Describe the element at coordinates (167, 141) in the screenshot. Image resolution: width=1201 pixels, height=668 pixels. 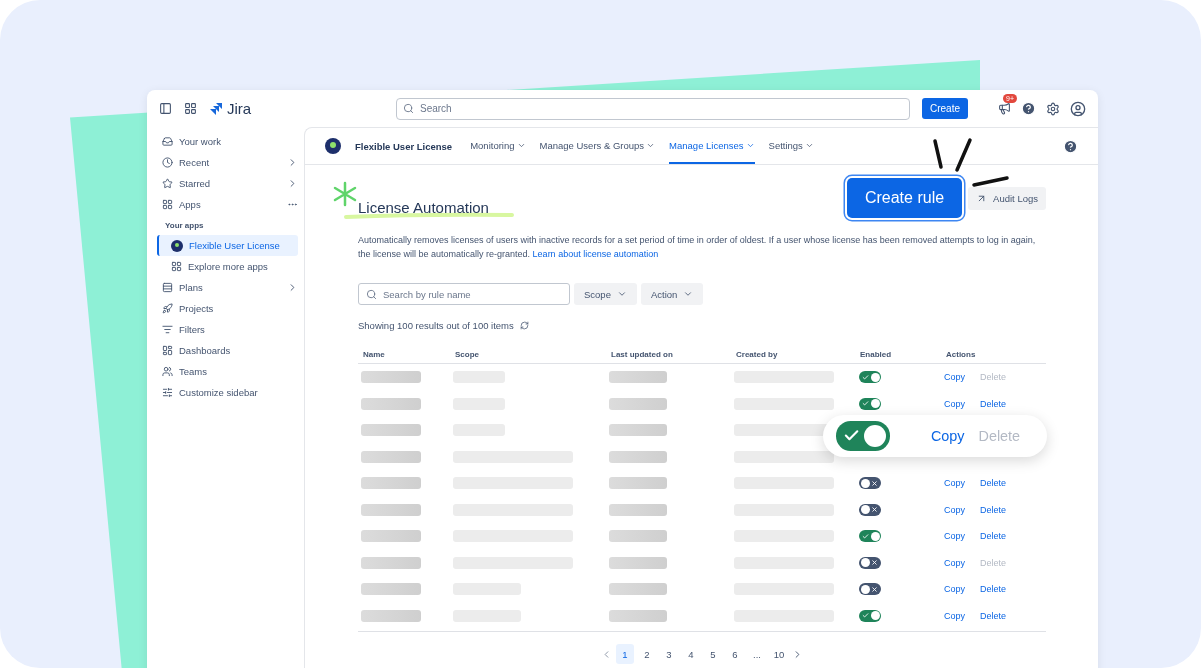
I see `inbox-icon` at that location.